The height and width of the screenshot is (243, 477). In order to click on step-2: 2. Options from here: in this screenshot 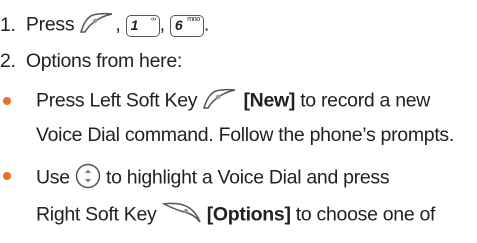, I will do `click(91, 61)`.